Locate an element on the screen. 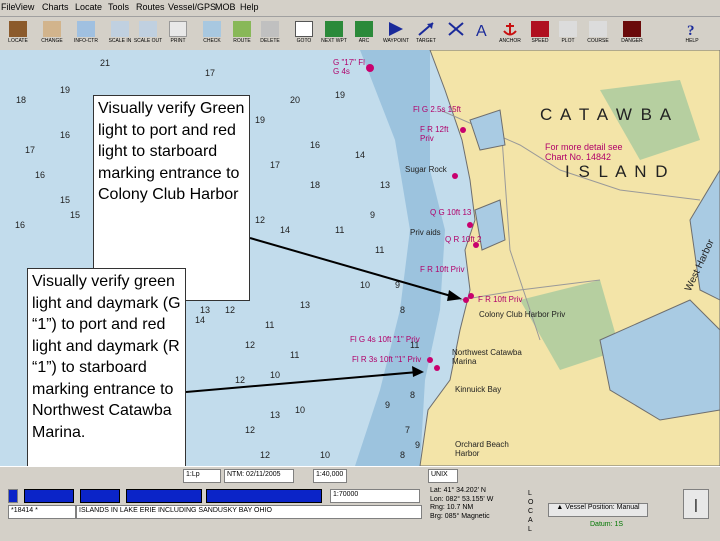 The width and height of the screenshot is (720, 541). tb-course: COURSE is located at coordinates (598, 33).